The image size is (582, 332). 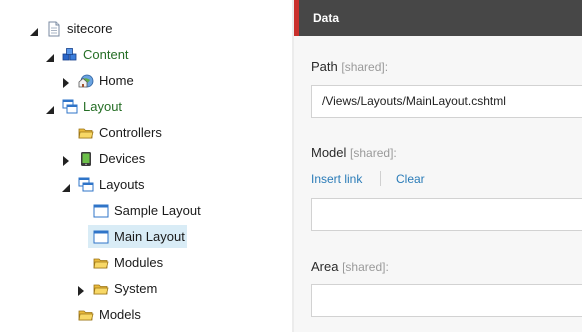 I want to click on path-input: /Views/Layouts/MainLayout.cshtml, so click(x=446, y=101).